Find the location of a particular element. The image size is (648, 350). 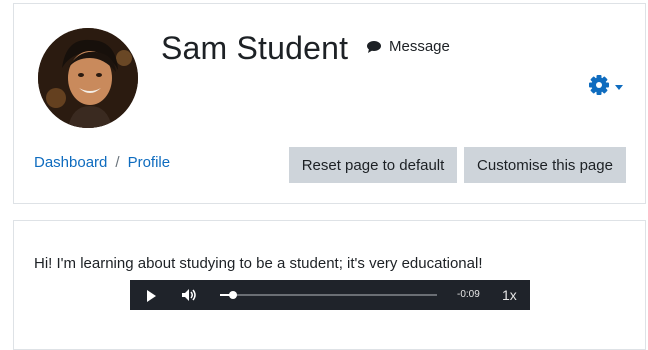

breadcrumb: Dashboard / Profile is located at coordinates (102, 162).